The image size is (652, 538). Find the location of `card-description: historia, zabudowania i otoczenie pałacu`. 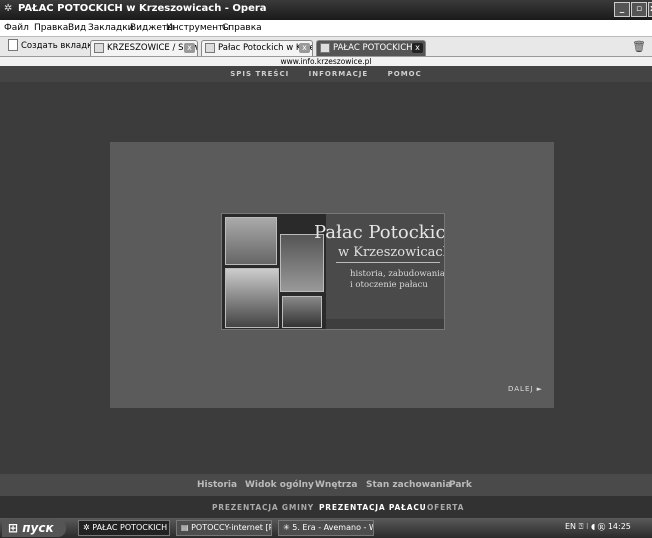

card-description: historia, zabudowania i otoczenie pałacu is located at coordinates (397, 280).